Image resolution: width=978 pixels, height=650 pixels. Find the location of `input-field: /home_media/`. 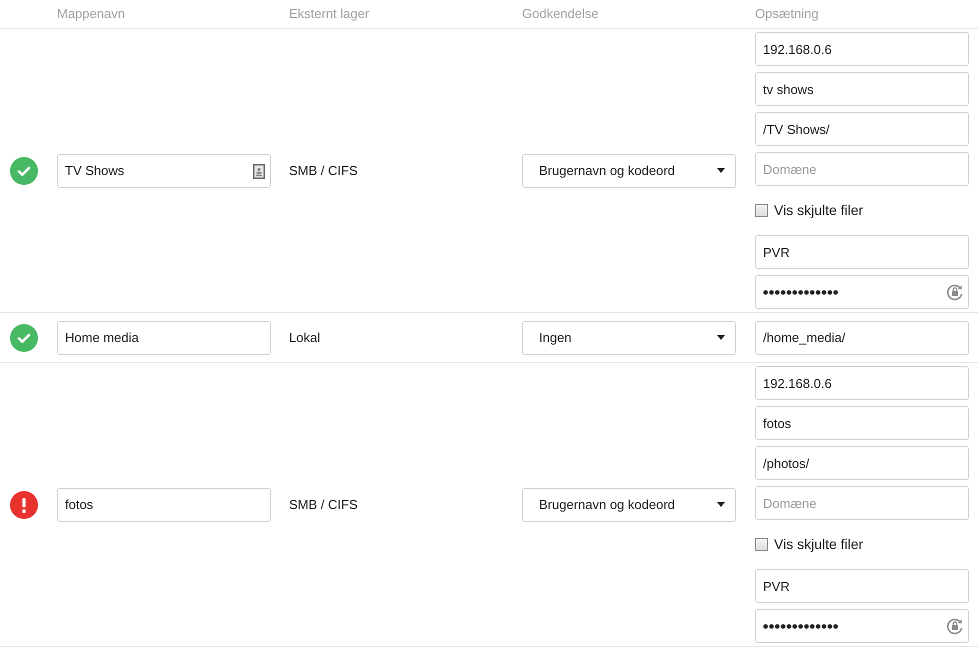

input-field: /home_media/ is located at coordinates (862, 337).